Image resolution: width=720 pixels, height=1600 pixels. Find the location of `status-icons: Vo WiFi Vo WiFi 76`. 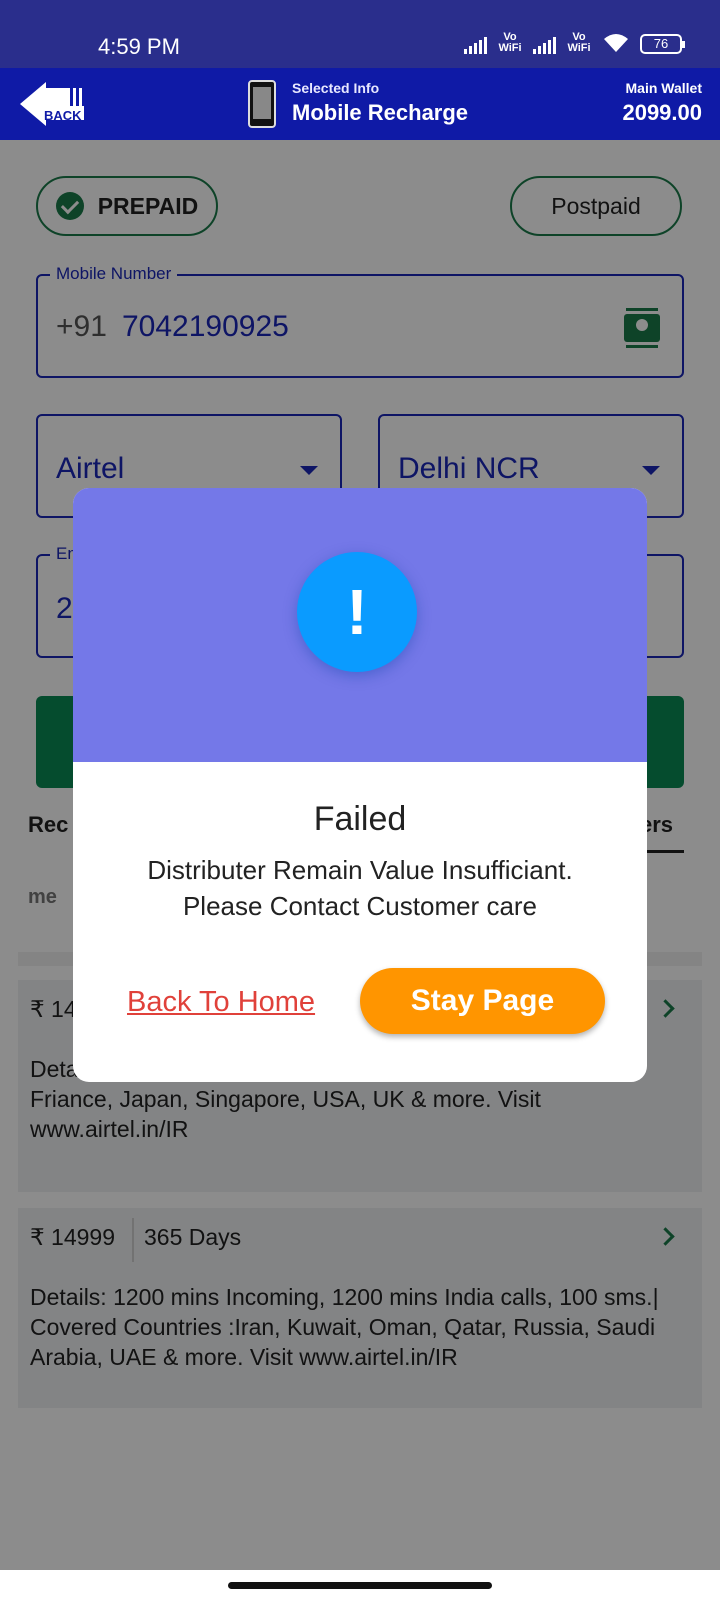

status-icons: Vo WiFi Vo WiFi 76 is located at coordinates (574, 42).